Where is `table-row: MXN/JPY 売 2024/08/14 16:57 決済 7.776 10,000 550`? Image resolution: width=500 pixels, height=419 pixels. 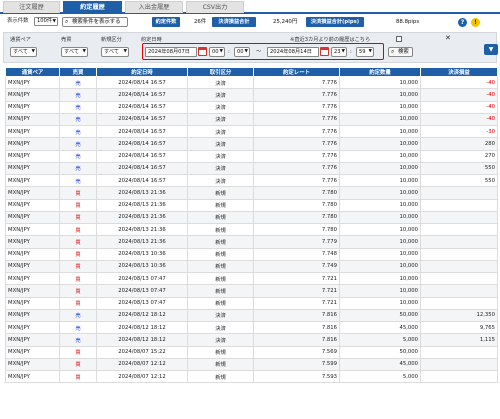
table-row: MXN/JPY 売 2024/08/14 16:57 決済 7.776 10,000 550 is located at coordinates (251, 168).